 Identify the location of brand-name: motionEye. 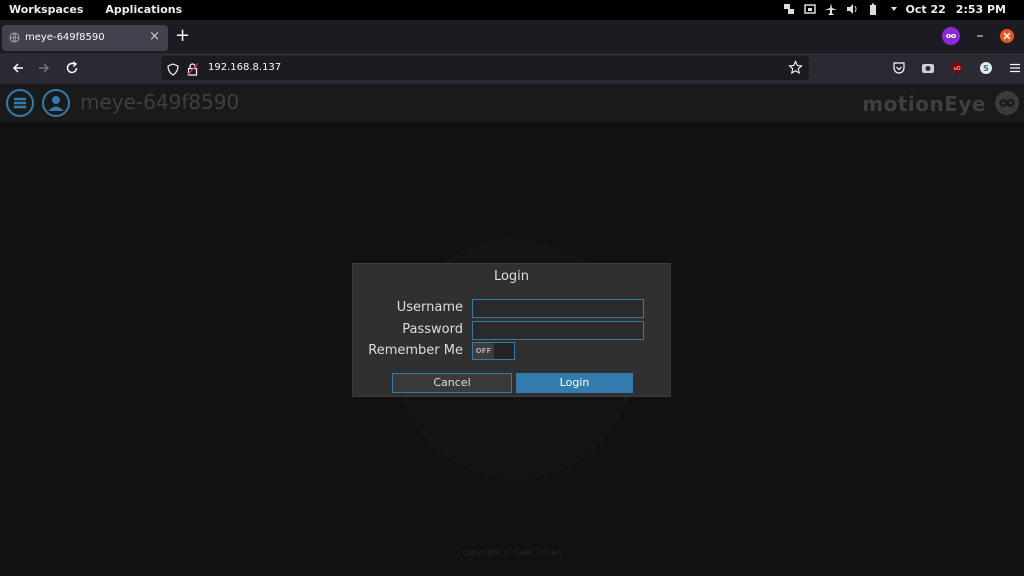
(924, 104).